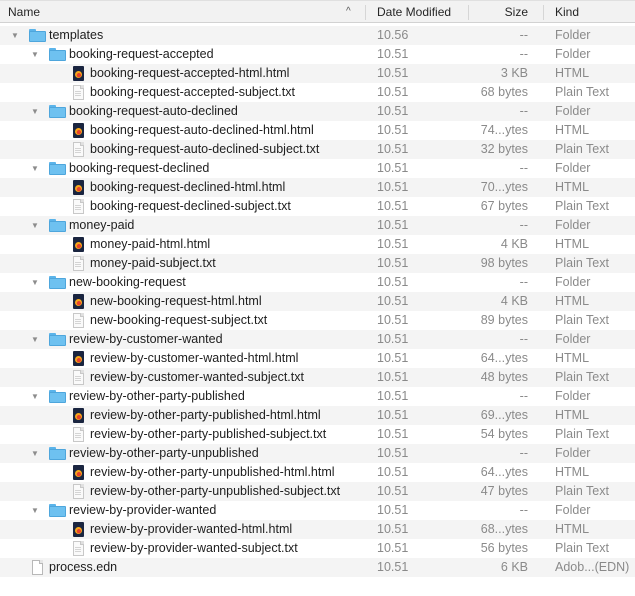 This screenshot has height=596, width=635. Describe the element at coordinates (142, 510) in the screenshot. I see `file-name: review-by-provider-wanted` at that location.